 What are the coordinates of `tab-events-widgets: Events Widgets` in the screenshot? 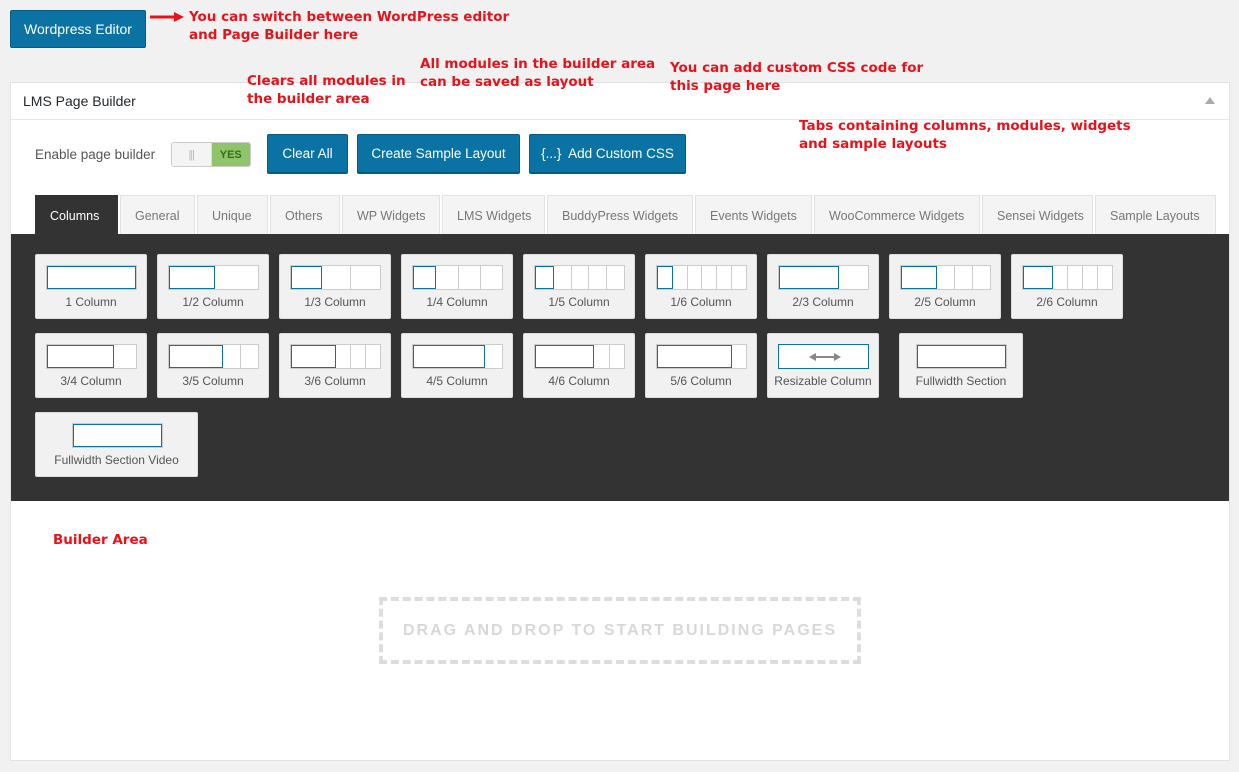 It's located at (753, 215).